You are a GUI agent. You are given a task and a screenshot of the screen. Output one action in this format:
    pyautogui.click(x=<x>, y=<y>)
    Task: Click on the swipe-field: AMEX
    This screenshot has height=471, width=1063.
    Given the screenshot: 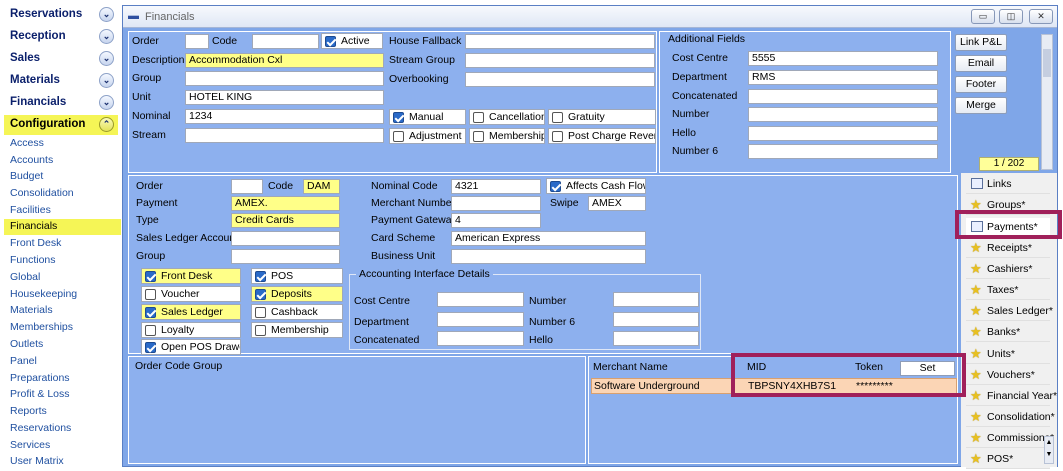 What is the action you would take?
    pyautogui.click(x=617, y=203)
    